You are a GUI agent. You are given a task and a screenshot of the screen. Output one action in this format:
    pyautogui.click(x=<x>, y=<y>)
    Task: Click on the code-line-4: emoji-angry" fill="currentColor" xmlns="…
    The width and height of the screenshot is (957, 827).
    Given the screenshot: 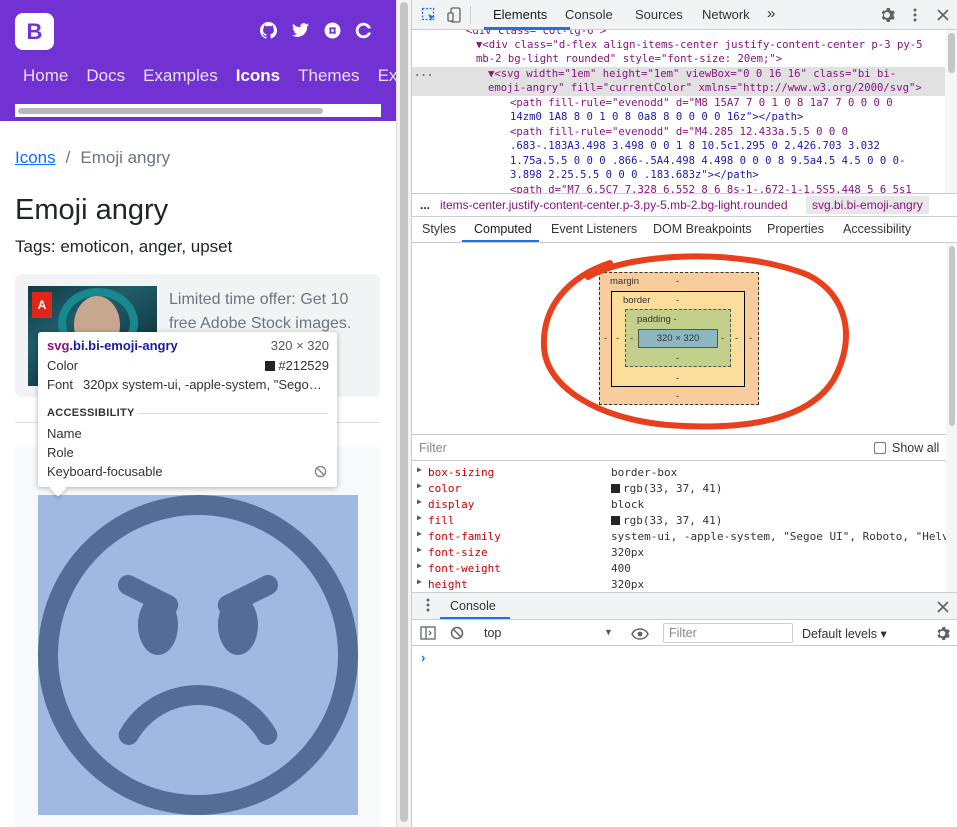 What is the action you would take?
    pyautogui.click(x=705, y=88)
    